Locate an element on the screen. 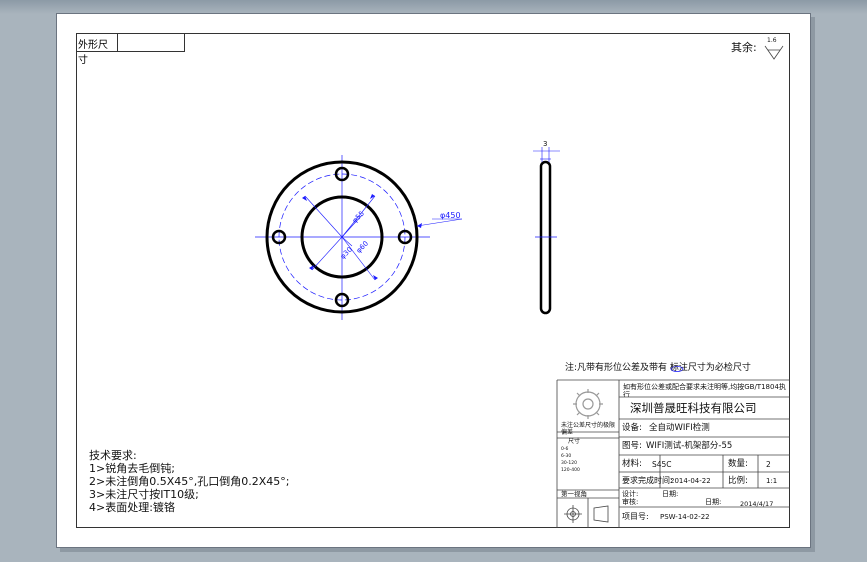 The height and width of the screenshot is (562, 867). front-view is located at coordinates (359, 237).